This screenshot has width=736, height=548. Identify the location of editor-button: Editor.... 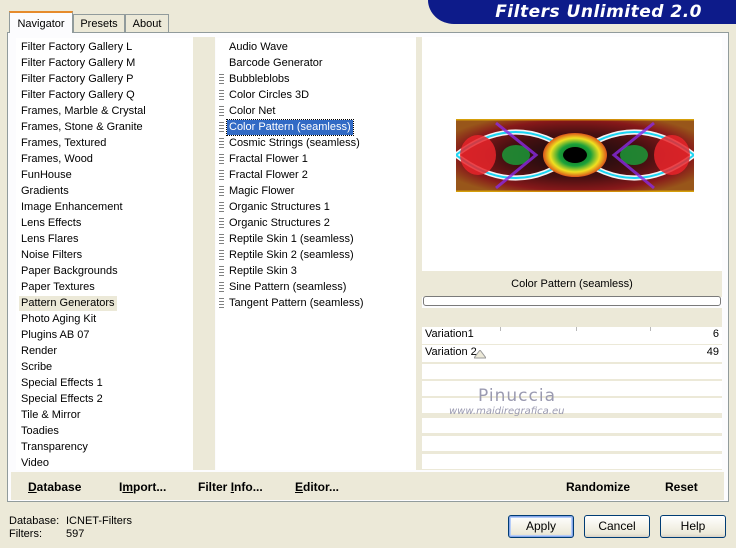
(317, 487).